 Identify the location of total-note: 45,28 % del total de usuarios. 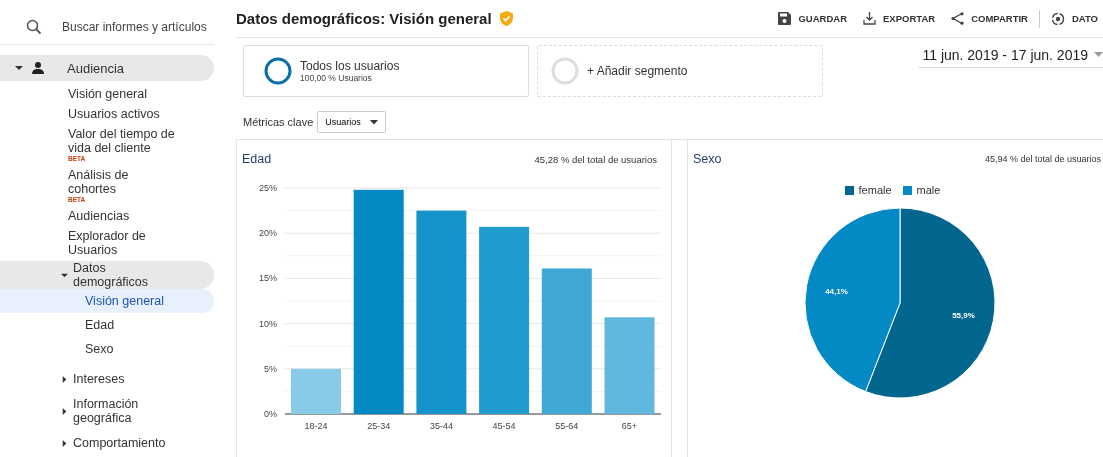
(595, 159).